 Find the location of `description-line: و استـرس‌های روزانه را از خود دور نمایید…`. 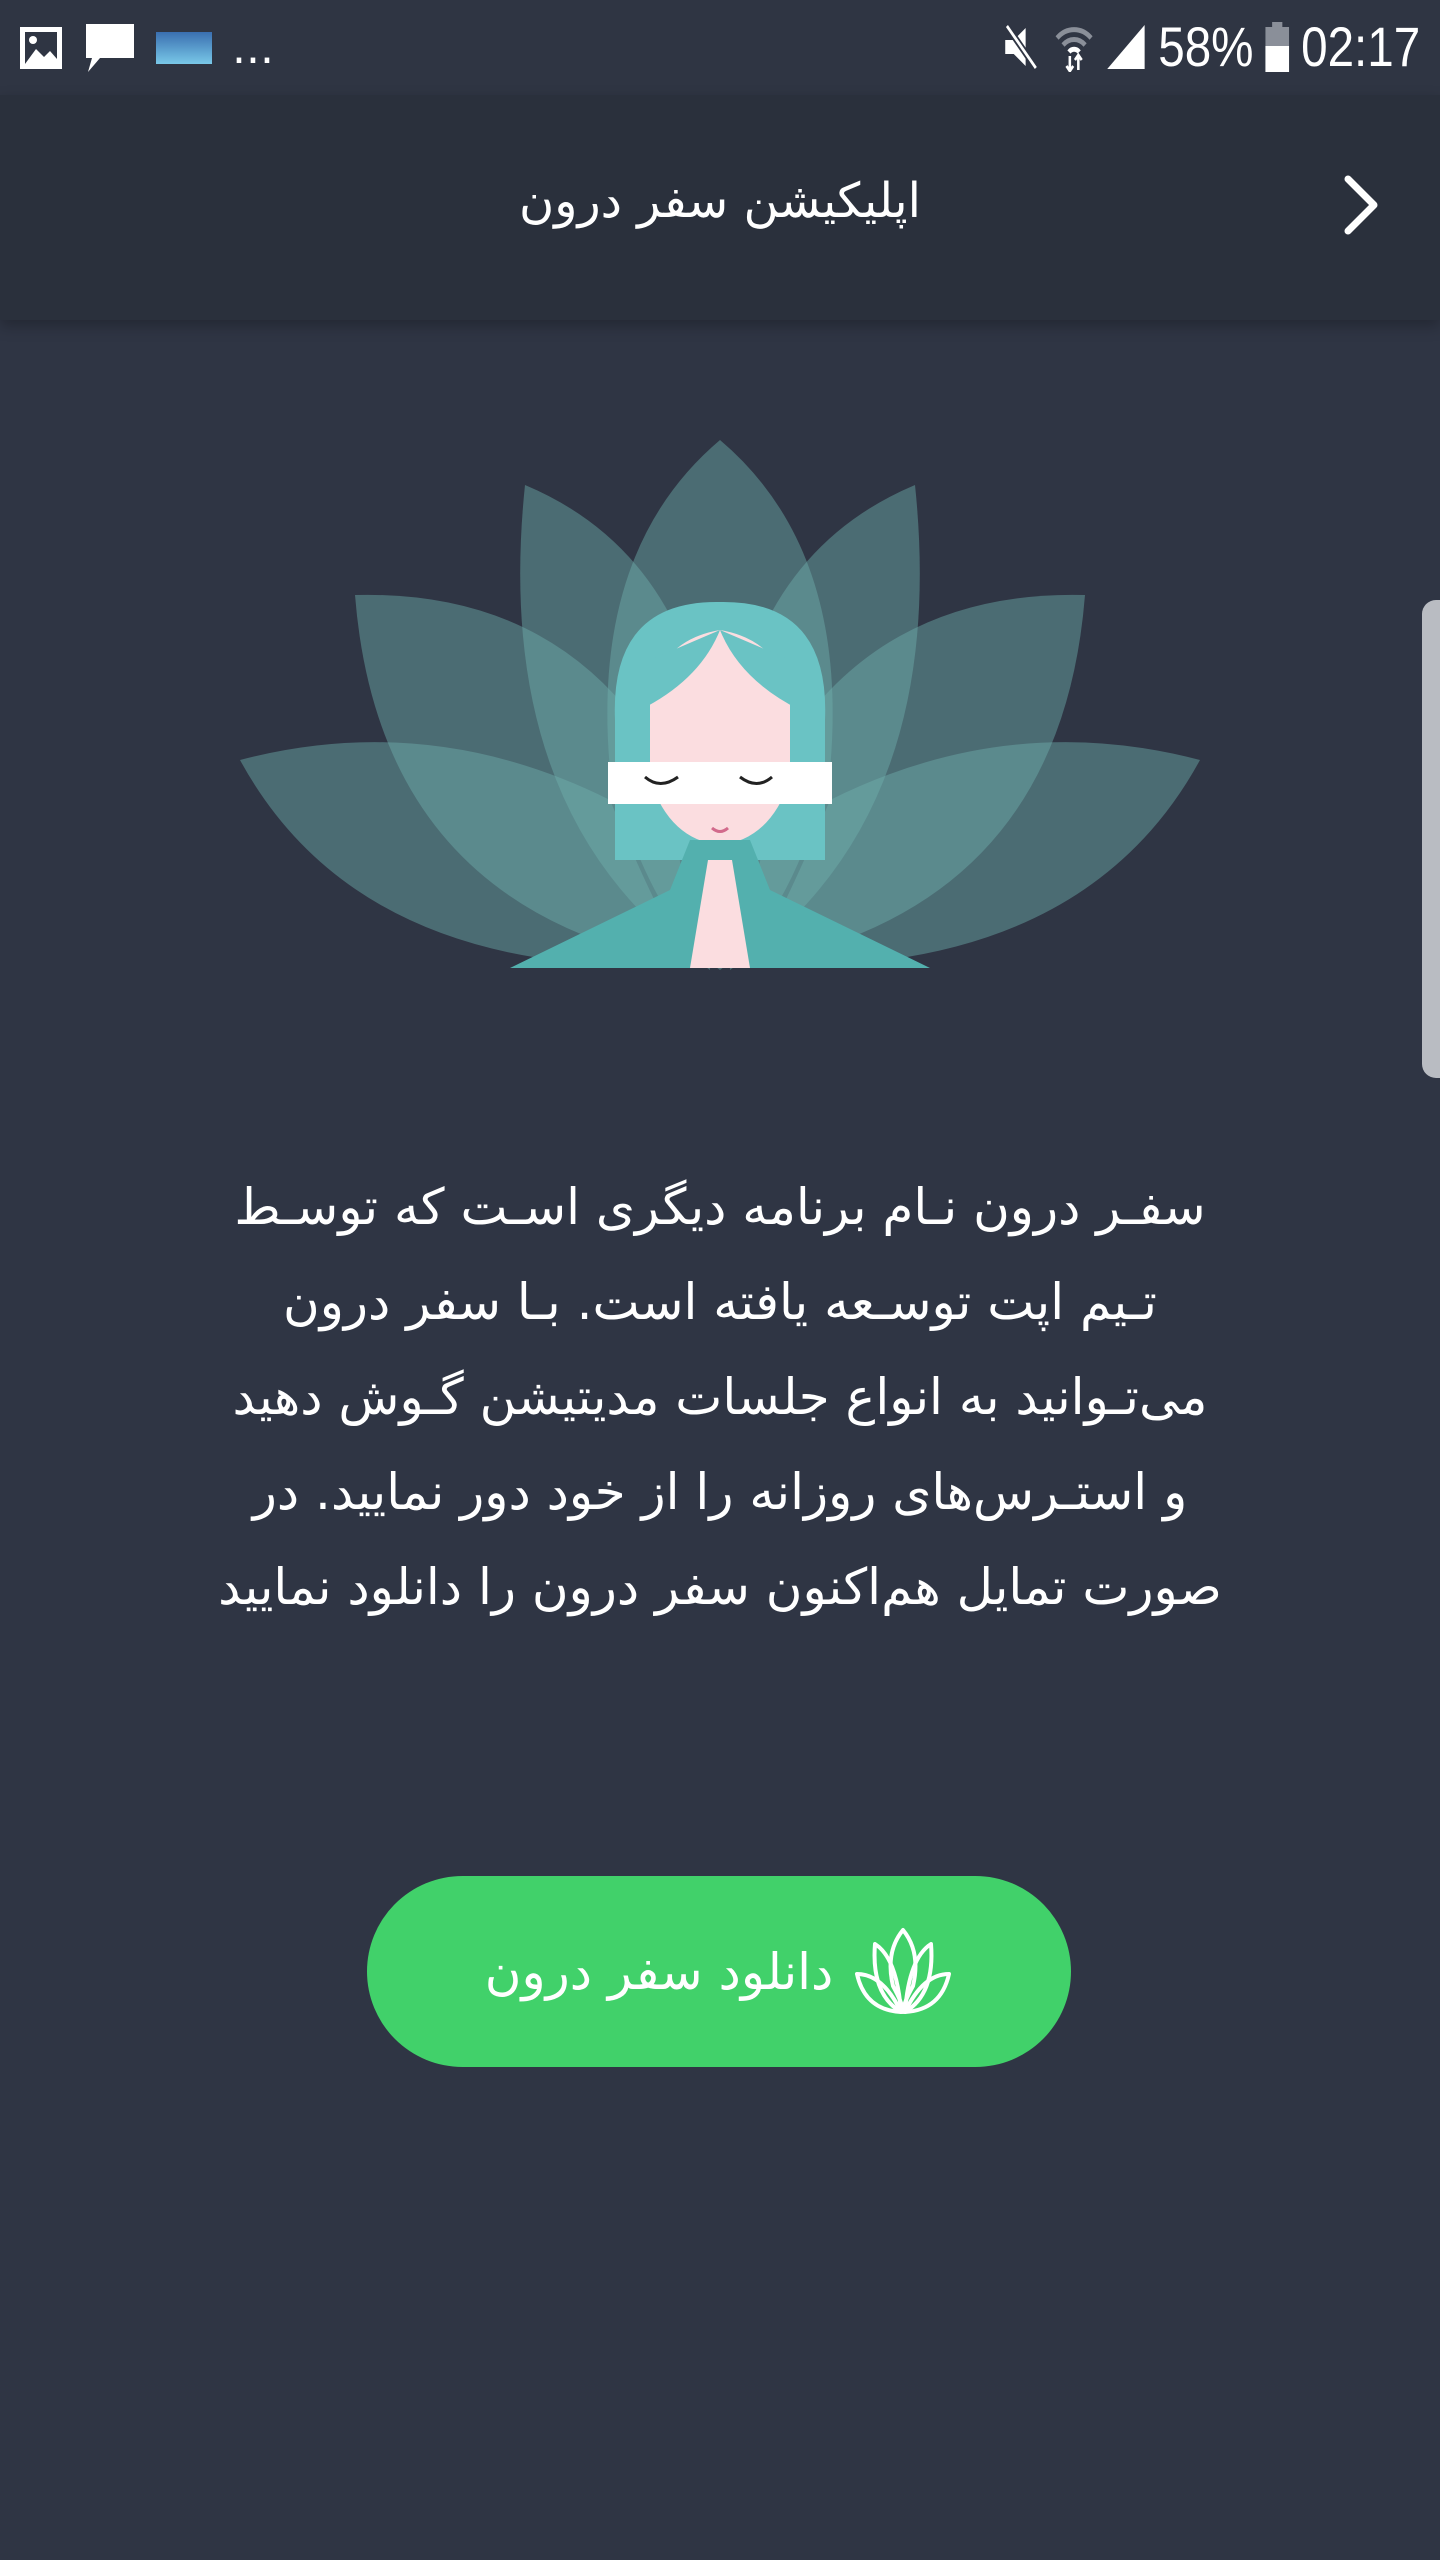

description-line: و استـرس‌های روزانه را از خود دور نمایید… is located at coordinates (720, 1492).